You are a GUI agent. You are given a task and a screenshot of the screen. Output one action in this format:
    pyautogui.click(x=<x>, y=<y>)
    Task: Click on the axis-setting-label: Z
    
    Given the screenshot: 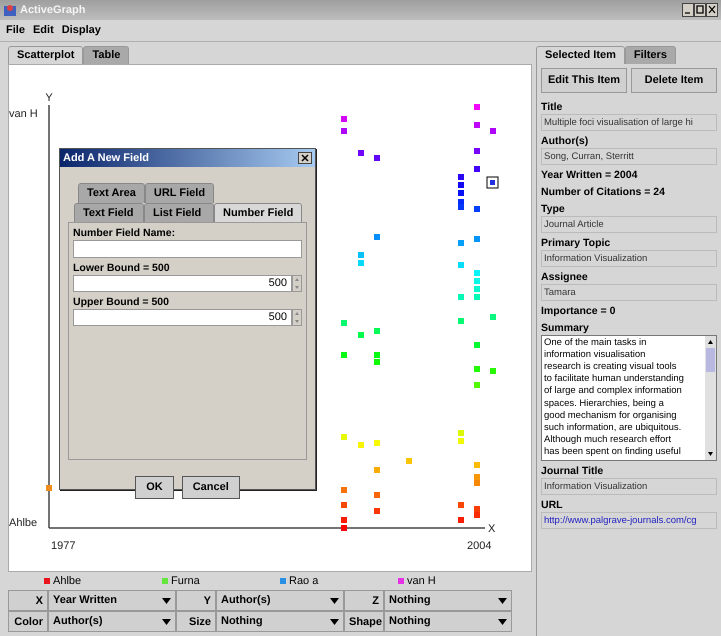 What is the action you would take?
    pyautogui.click(x=364, y=600)
    